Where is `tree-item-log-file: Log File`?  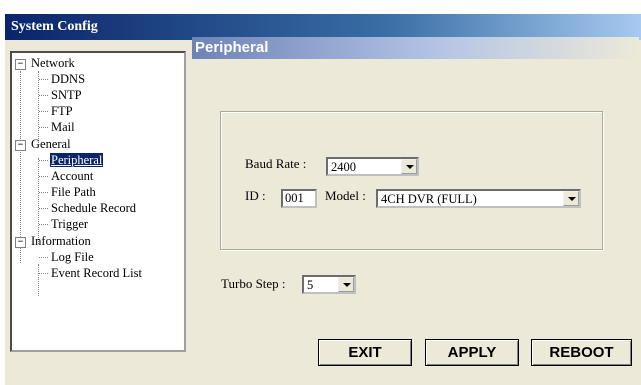 tree-item-log-file: Log File is located at coordinates (72, 257).